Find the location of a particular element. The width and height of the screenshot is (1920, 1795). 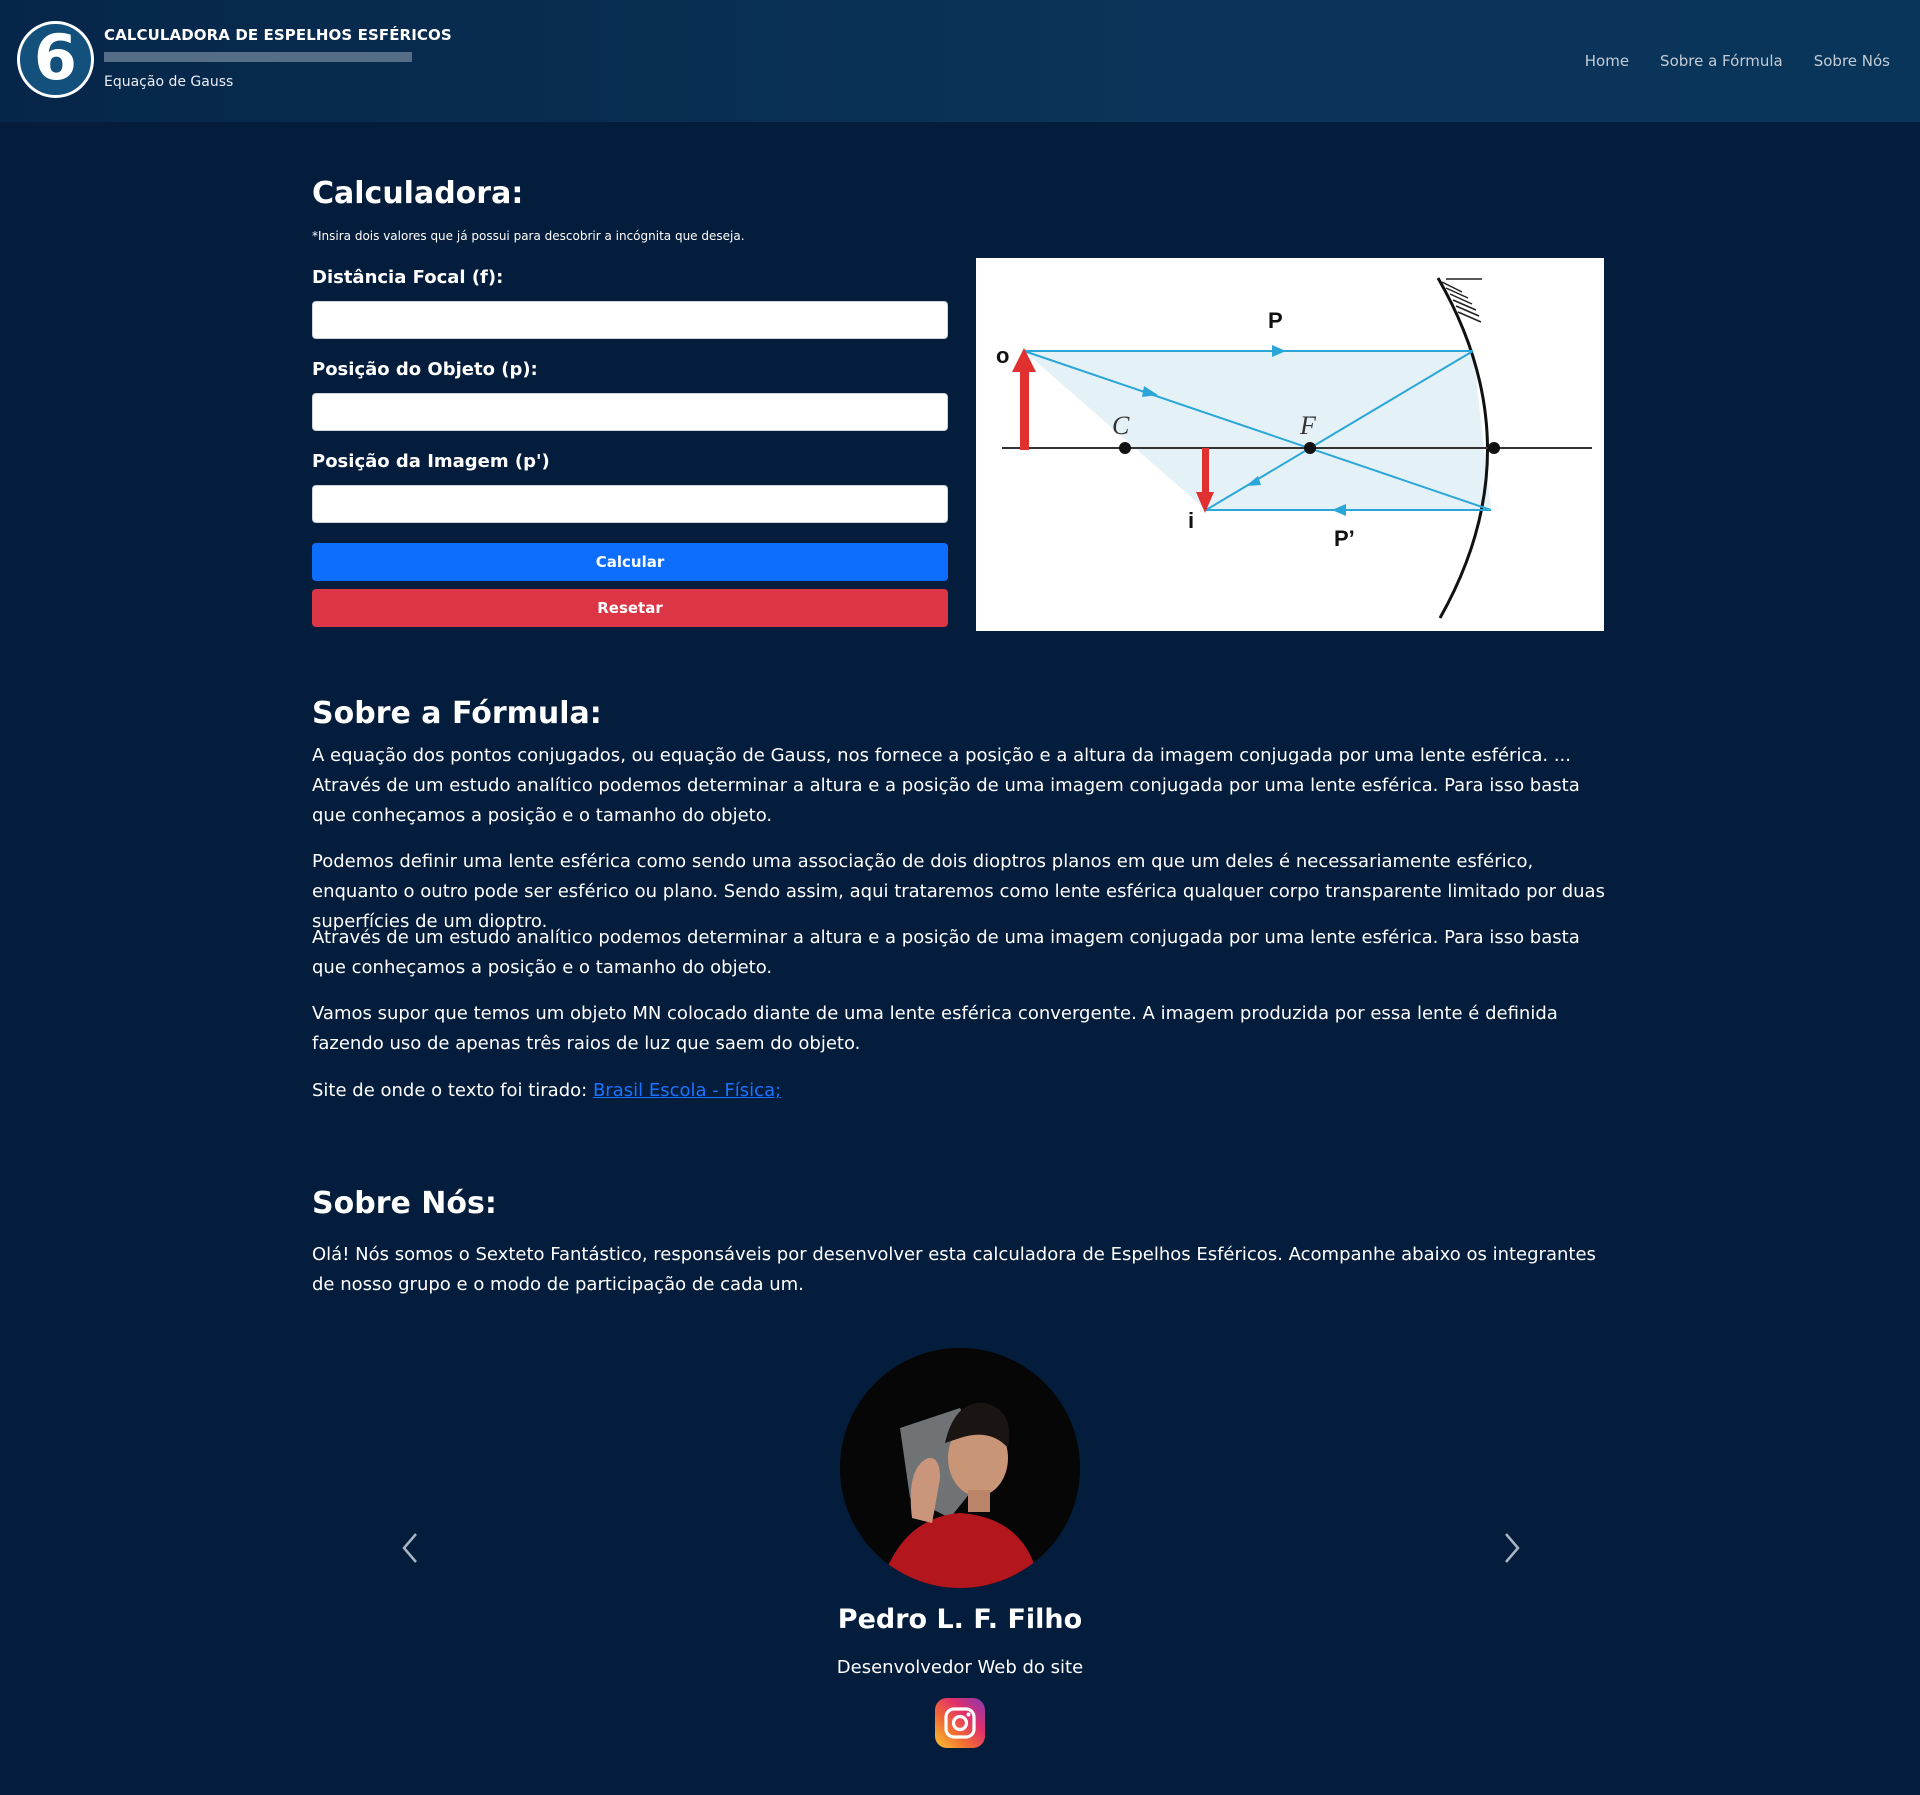

site-title: CALCULADORA DE ESPELHOS ESFÉRICOS is located at coordinates (278, 35).